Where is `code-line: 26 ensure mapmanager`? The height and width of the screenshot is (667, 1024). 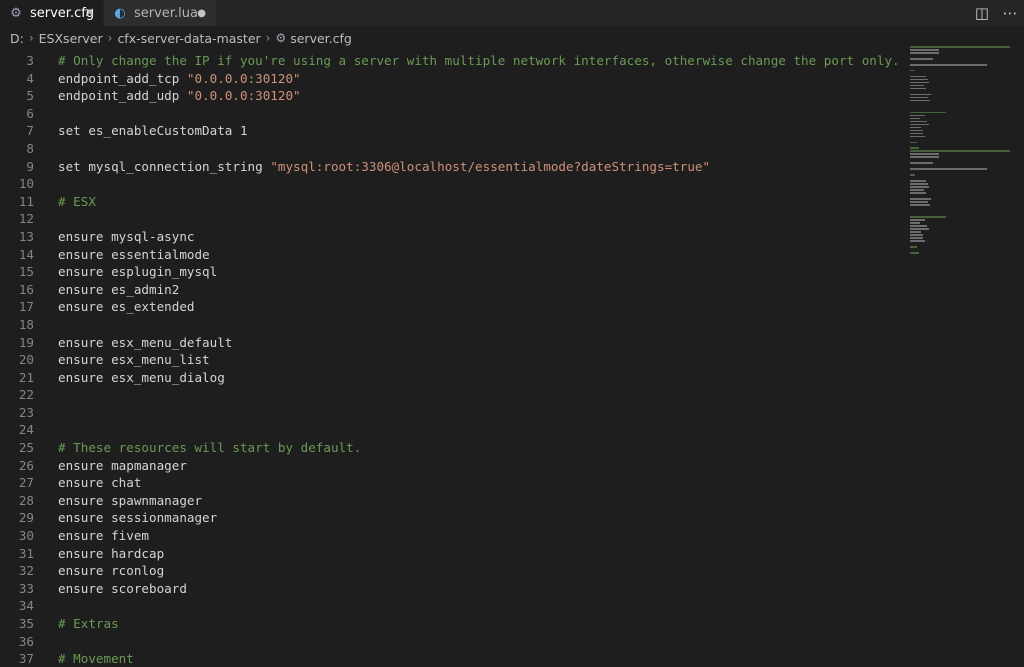
code-line: 26 ensure mapmanager is located at coordinates (454, 466).